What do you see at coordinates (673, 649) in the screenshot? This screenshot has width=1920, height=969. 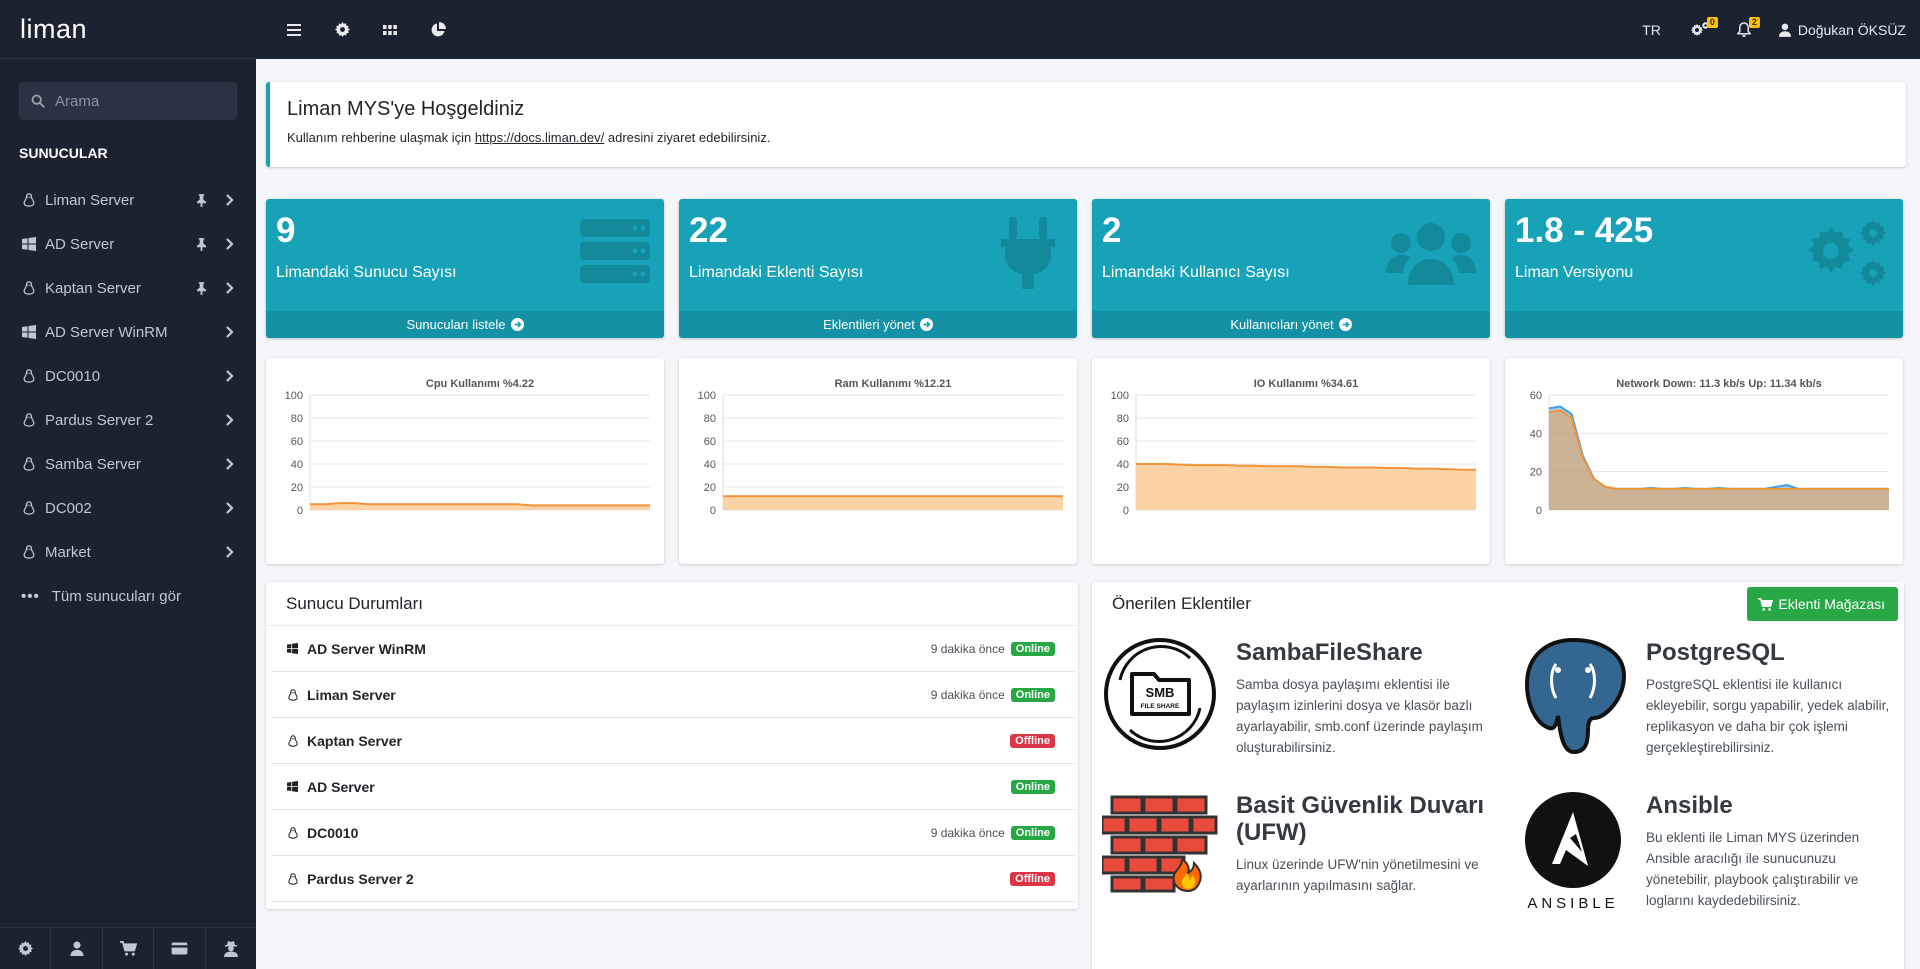 I see `server-status-row: AD Server WinRM 9 dakika önce Online` at bounding box center [673, 649].